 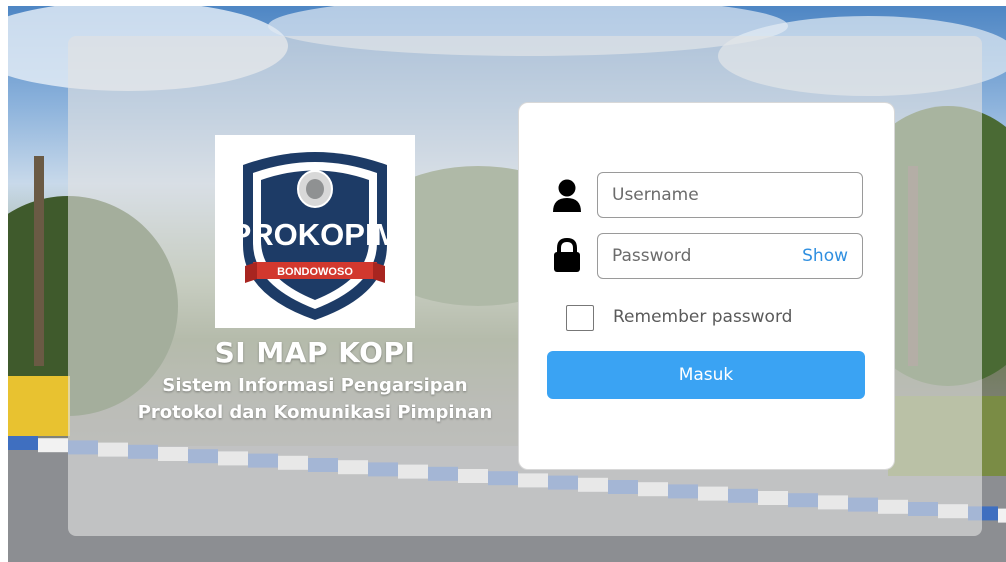 What do you see at coordinates (707, 195) in the screenshot?
I see `username-input` at bounding box center [707, 195].